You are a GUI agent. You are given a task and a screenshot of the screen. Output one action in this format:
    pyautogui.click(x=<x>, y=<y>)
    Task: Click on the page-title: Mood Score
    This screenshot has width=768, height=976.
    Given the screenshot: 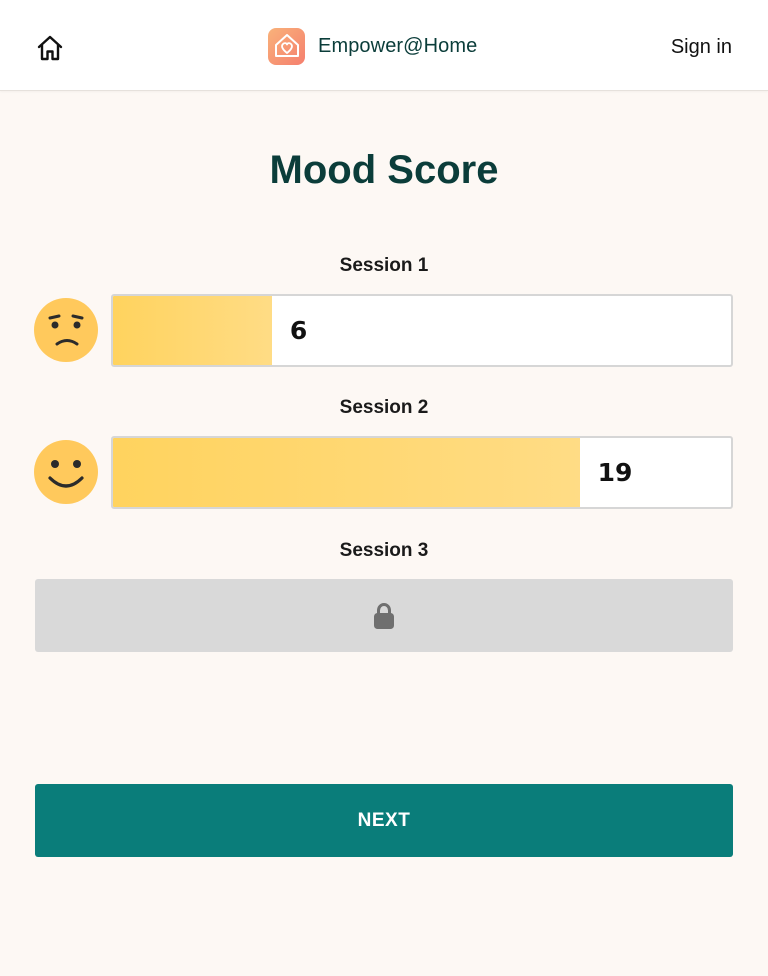 What is the action you would take?
    pyautogui.click(x=384, y=170)
    